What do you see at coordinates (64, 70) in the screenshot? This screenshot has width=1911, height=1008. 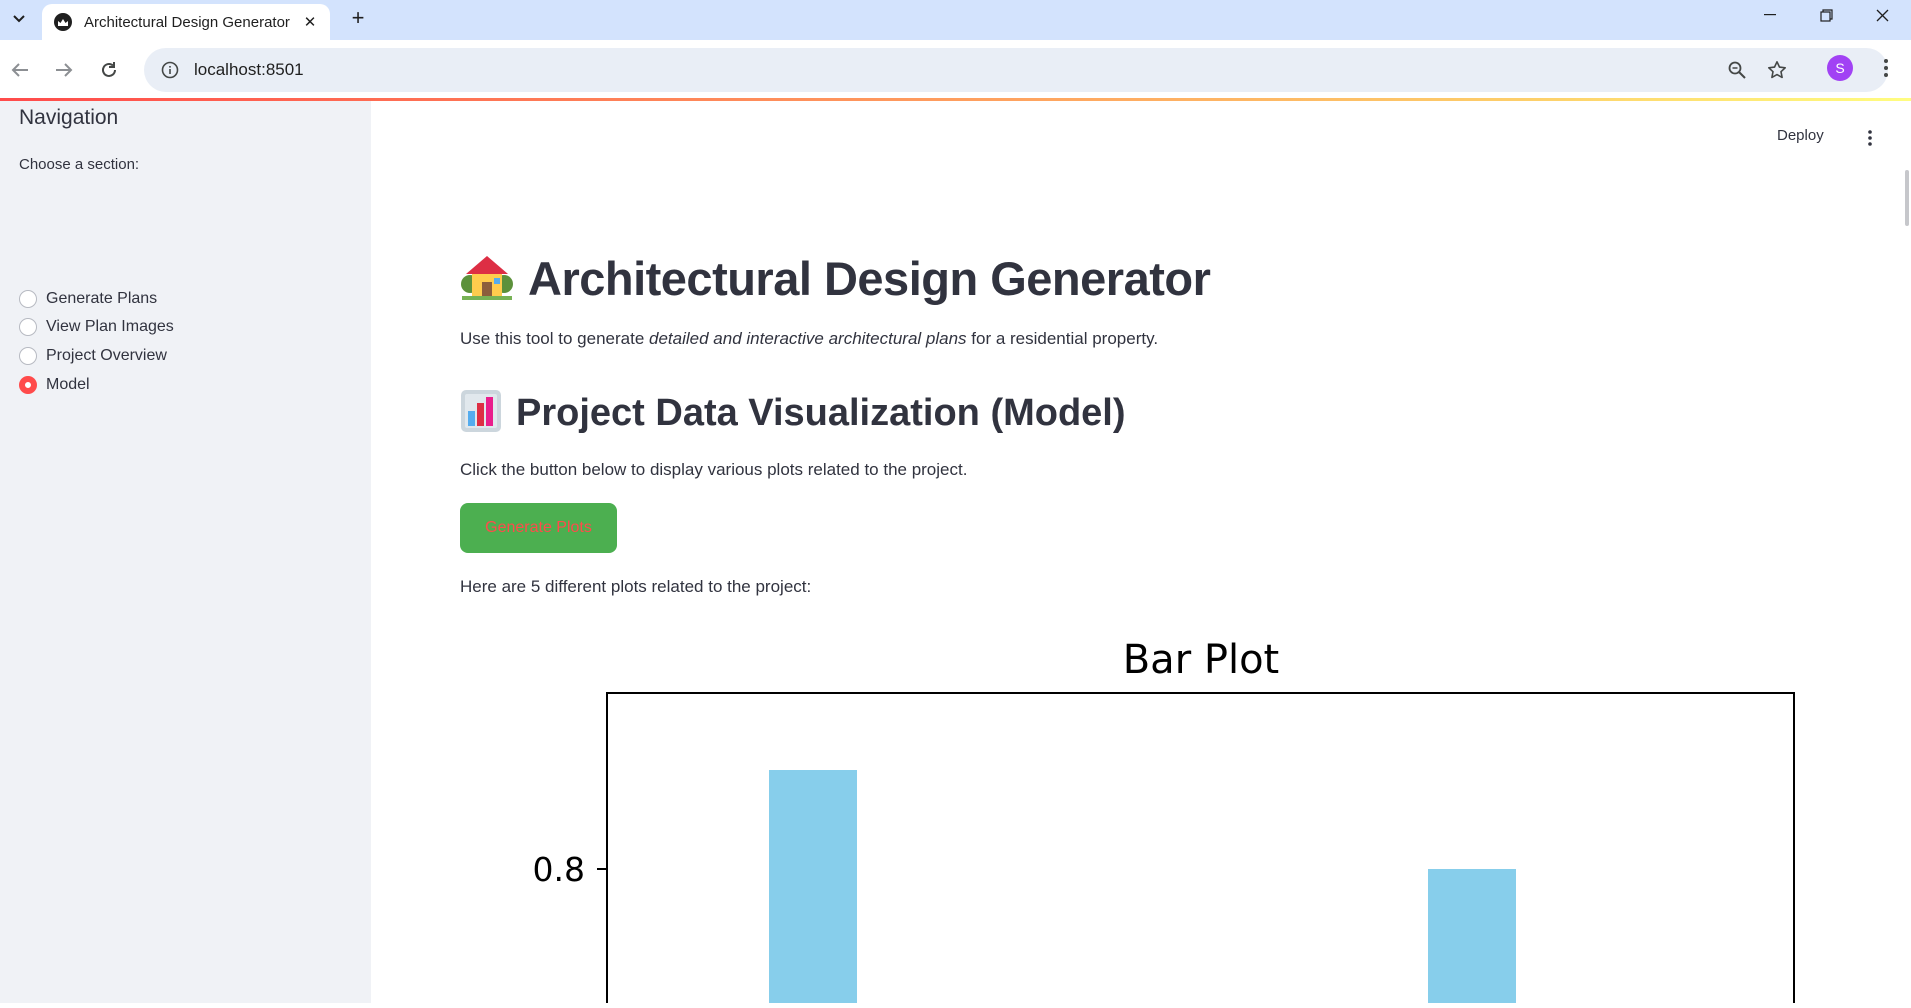 I see `forward-arrow-icon` at bounding box center [64, 70].